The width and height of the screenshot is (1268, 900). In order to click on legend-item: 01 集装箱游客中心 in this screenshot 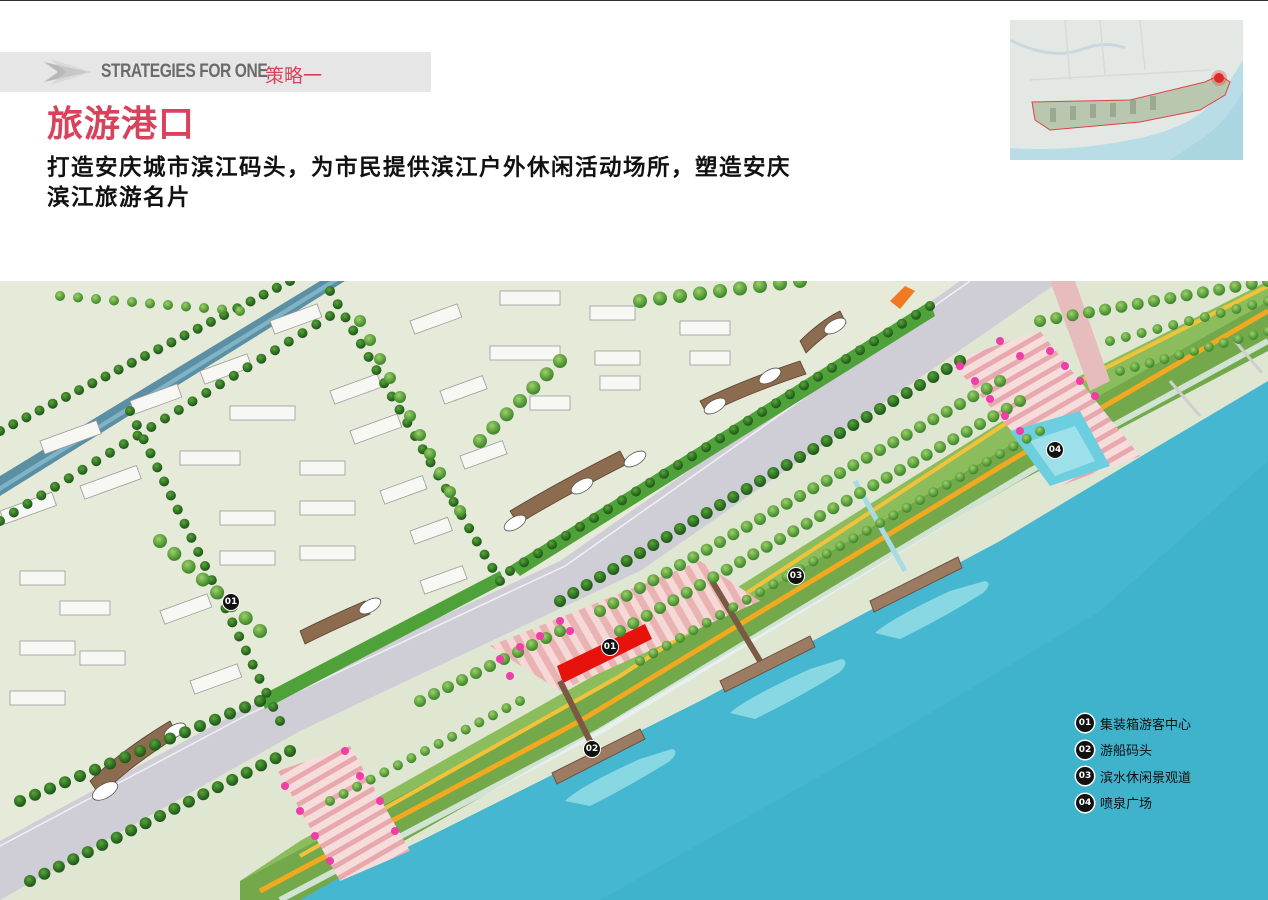, I will do `click(1133, 723)`.